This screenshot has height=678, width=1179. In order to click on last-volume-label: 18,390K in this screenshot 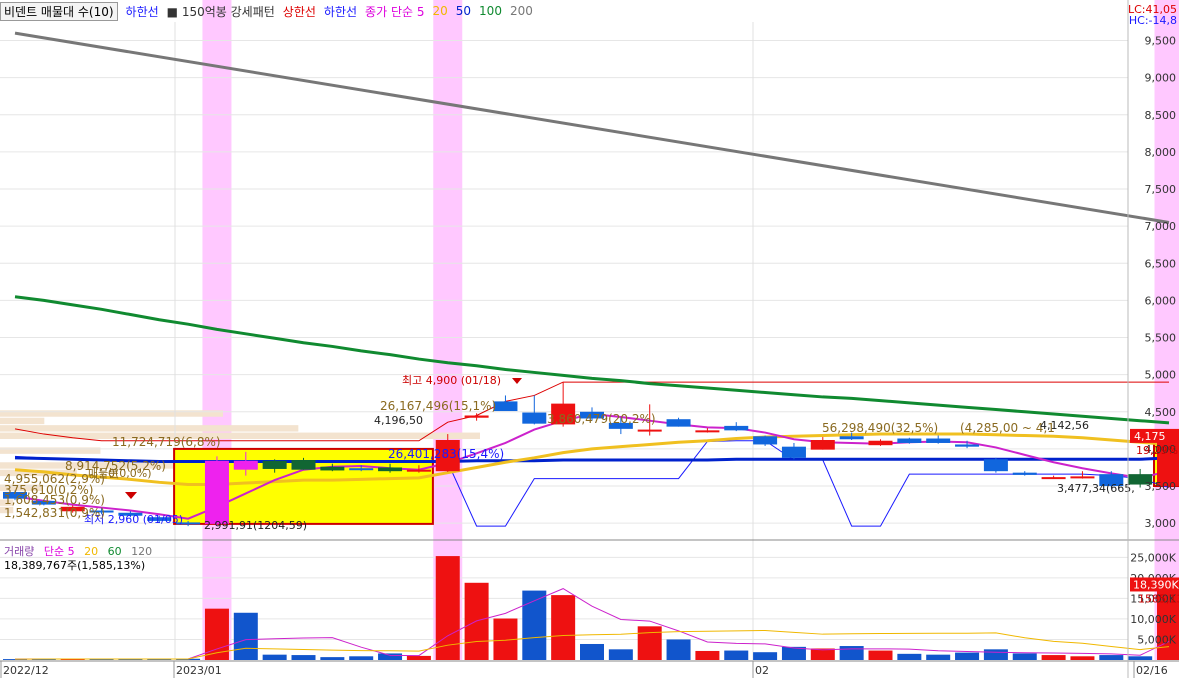, I will do `click(1156, 584)`.